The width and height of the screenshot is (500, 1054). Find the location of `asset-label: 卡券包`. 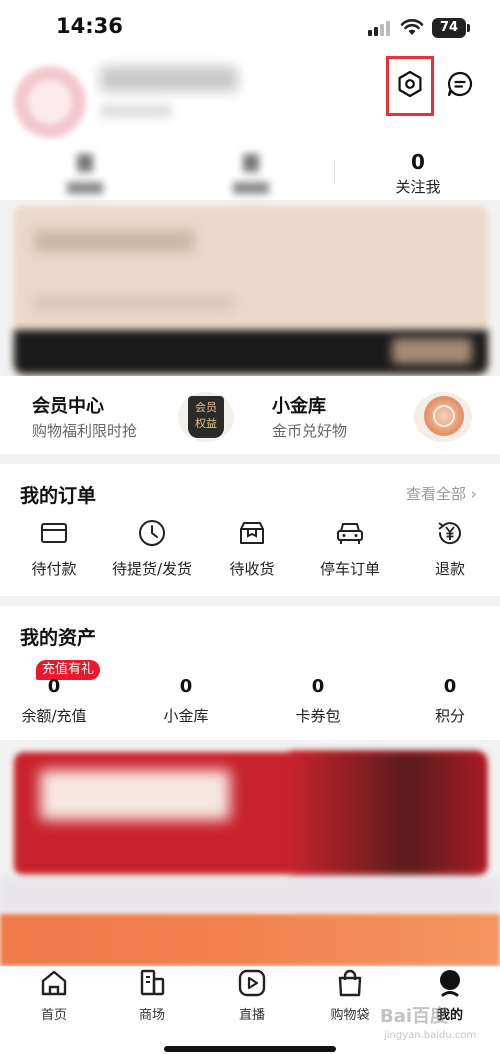

asset-label: 卡券包 is located at coordinates (318, 716).